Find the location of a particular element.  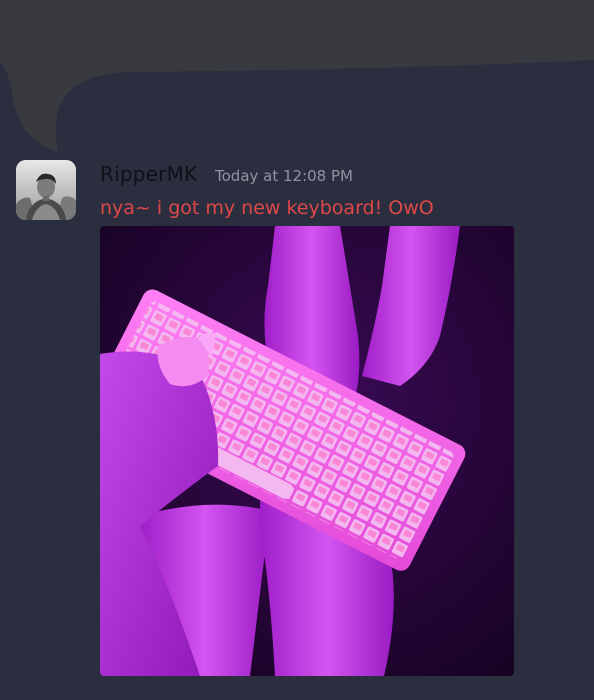

avatar is located at coordinates (46, 190).